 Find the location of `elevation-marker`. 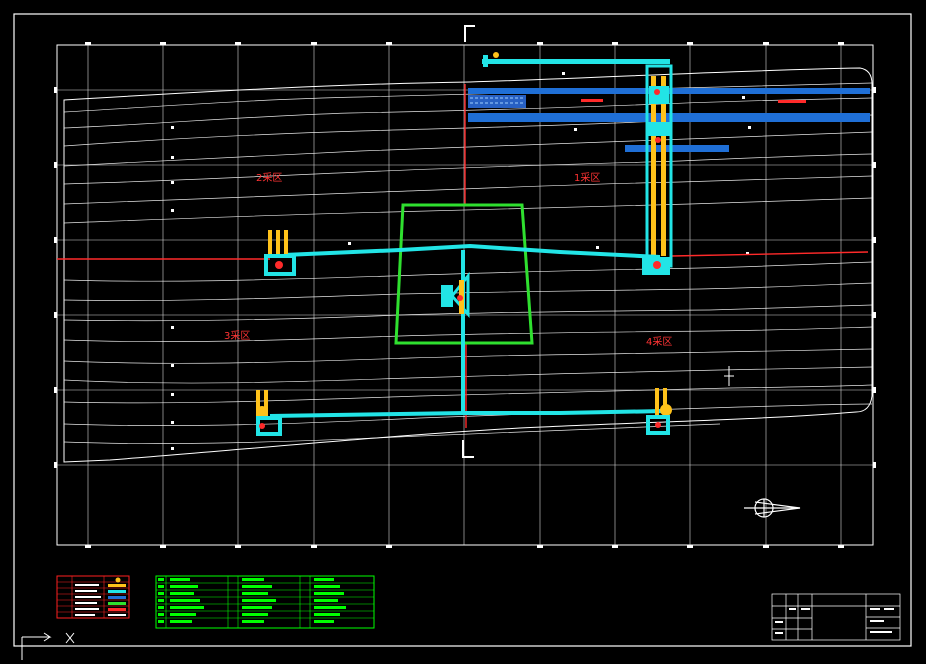

elevation-marker is located at coordinates (729, 376).